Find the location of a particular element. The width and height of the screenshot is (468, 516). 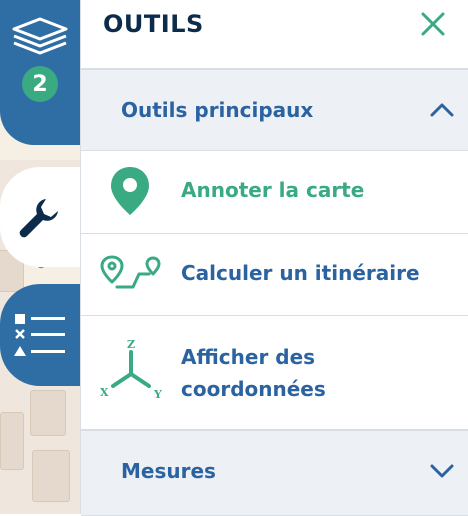

tool-annotate-map: Annoter la carte is located at coordinates (274, 192).